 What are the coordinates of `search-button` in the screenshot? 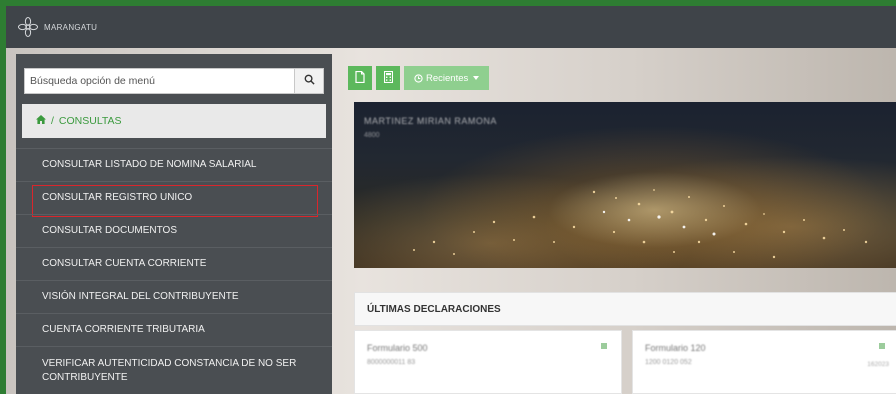 It's located at (309, 81).